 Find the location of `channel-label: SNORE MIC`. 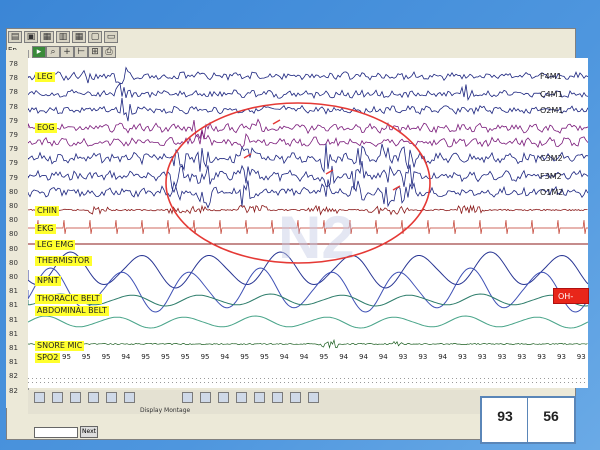

channel-label: SNORE MIC is located at coordinates (60, 346).